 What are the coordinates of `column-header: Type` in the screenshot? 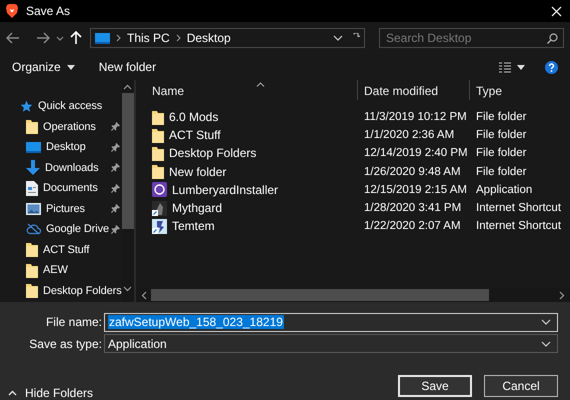 It's located at (520, 90).